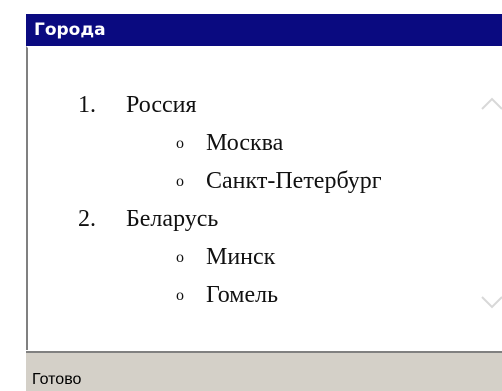 This screenshot has height=391, width=502. I want to click on city-name: Москва, so click(245, 143).